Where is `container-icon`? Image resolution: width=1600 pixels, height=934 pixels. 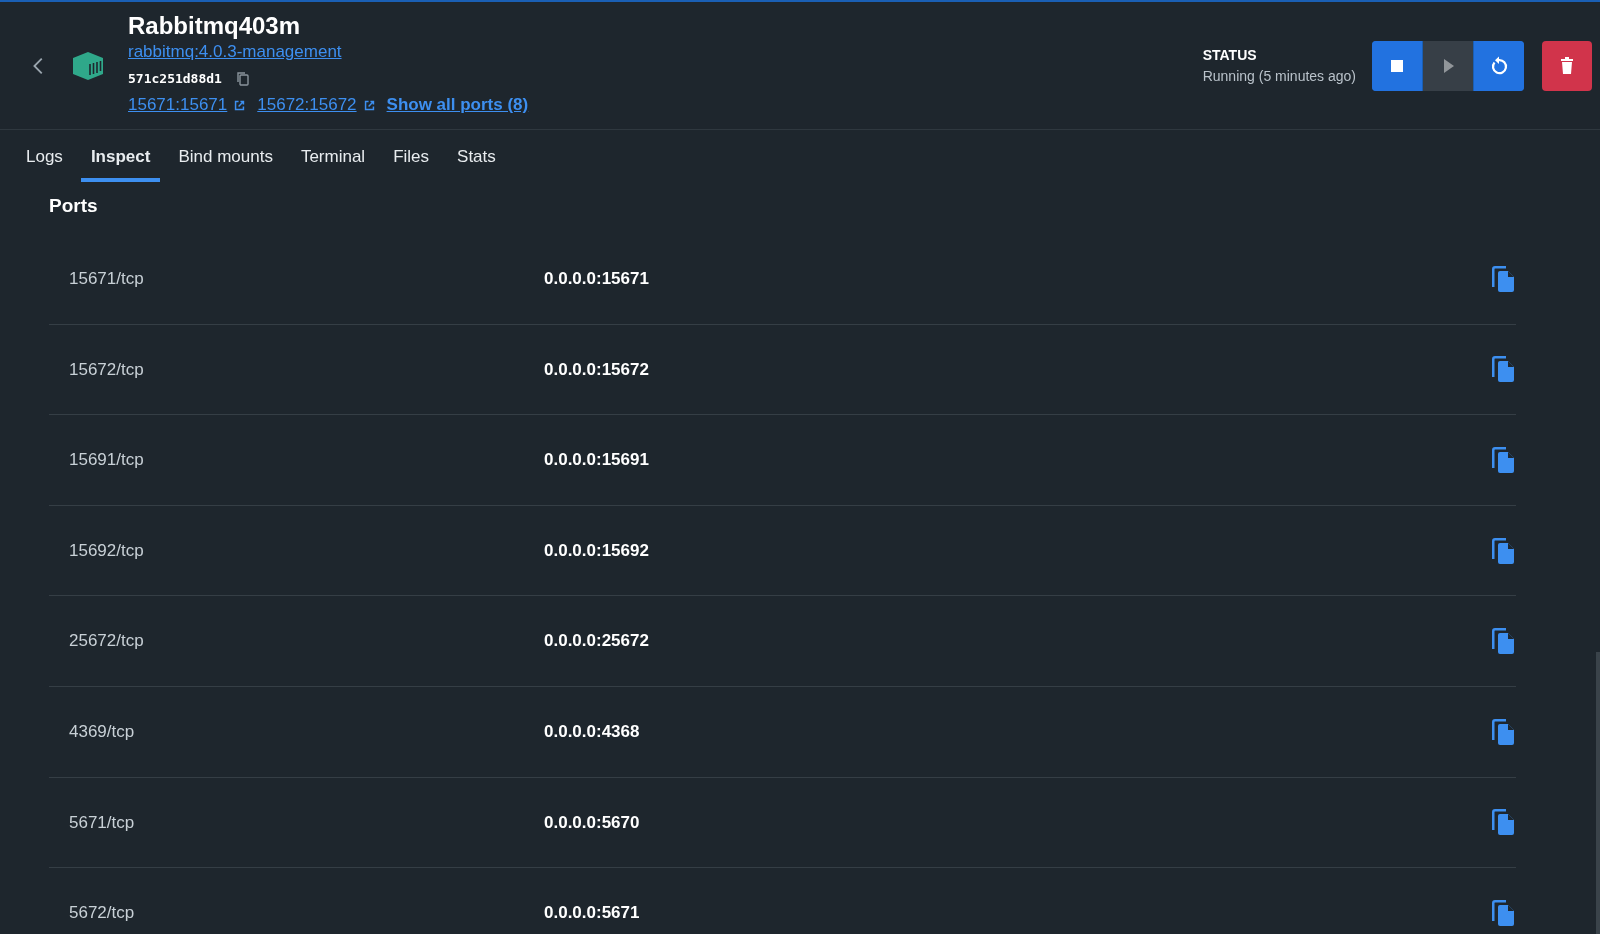
container-icon is located at coordinates (88, 65).